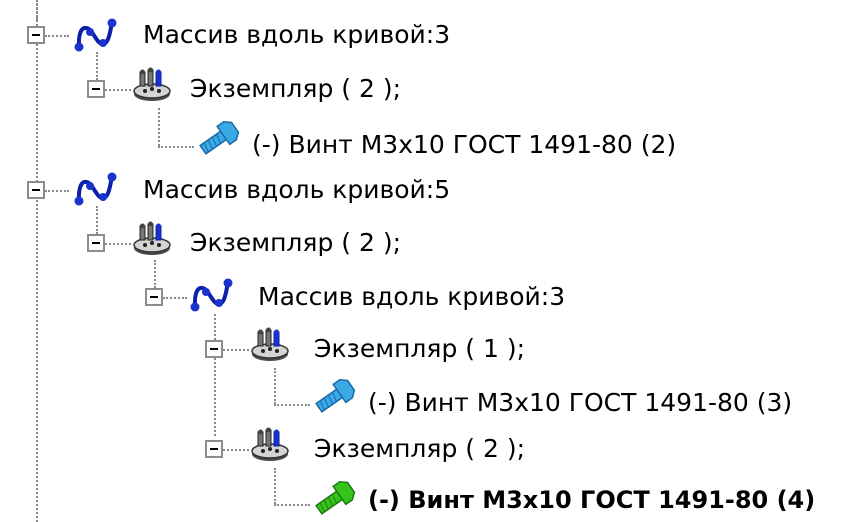  I want to click on tree-node-label: Массив вдоль кривой:5, so click(296, 190).